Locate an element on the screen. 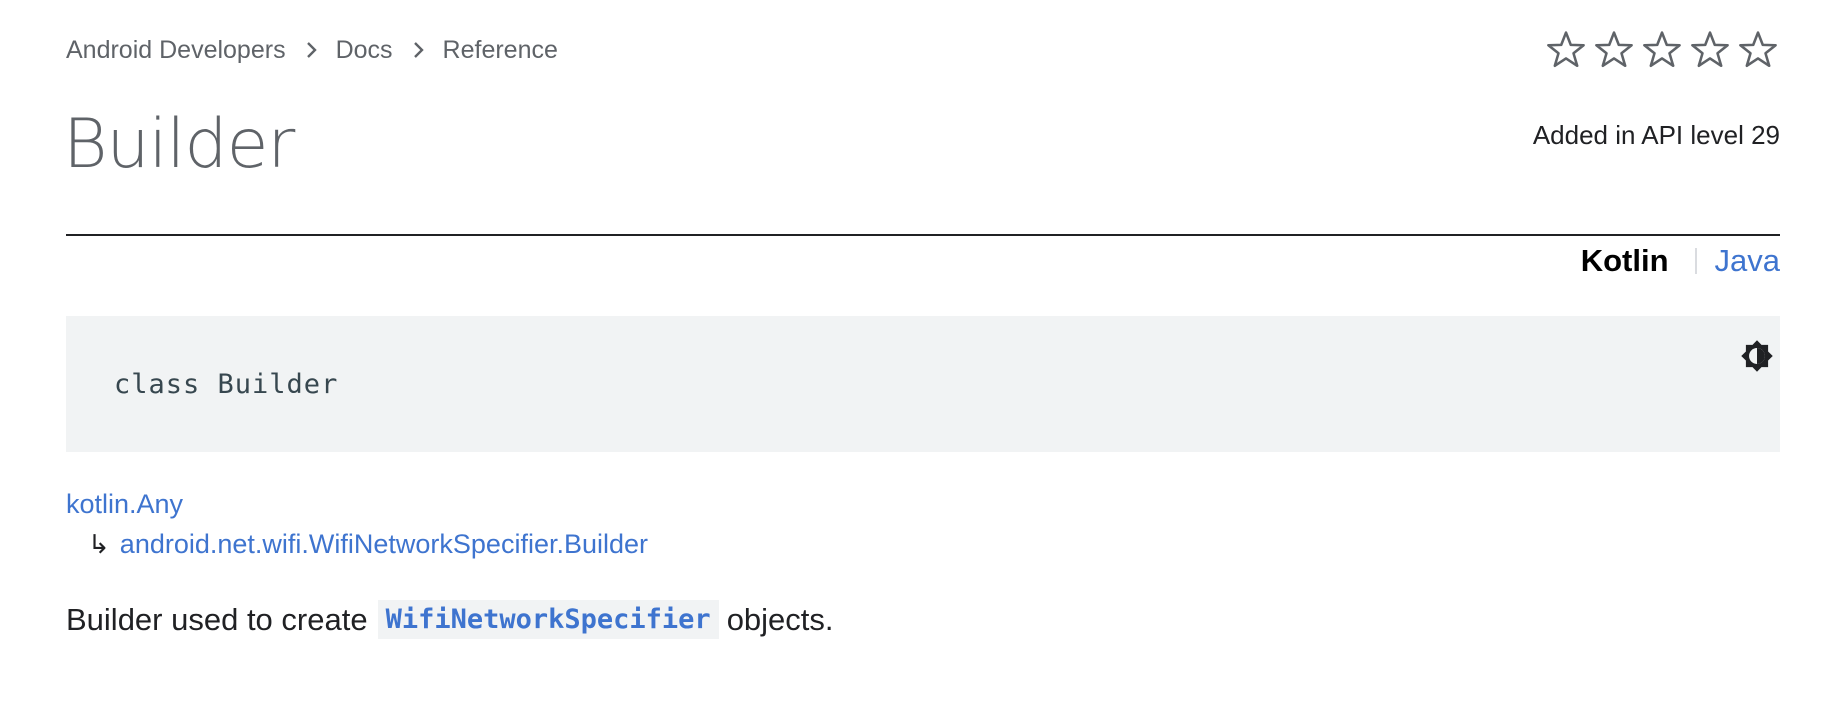 Image resolution: width=1846 pixels, height=720 pixels. tab-java: Java is located at coordinates (1747, 261).